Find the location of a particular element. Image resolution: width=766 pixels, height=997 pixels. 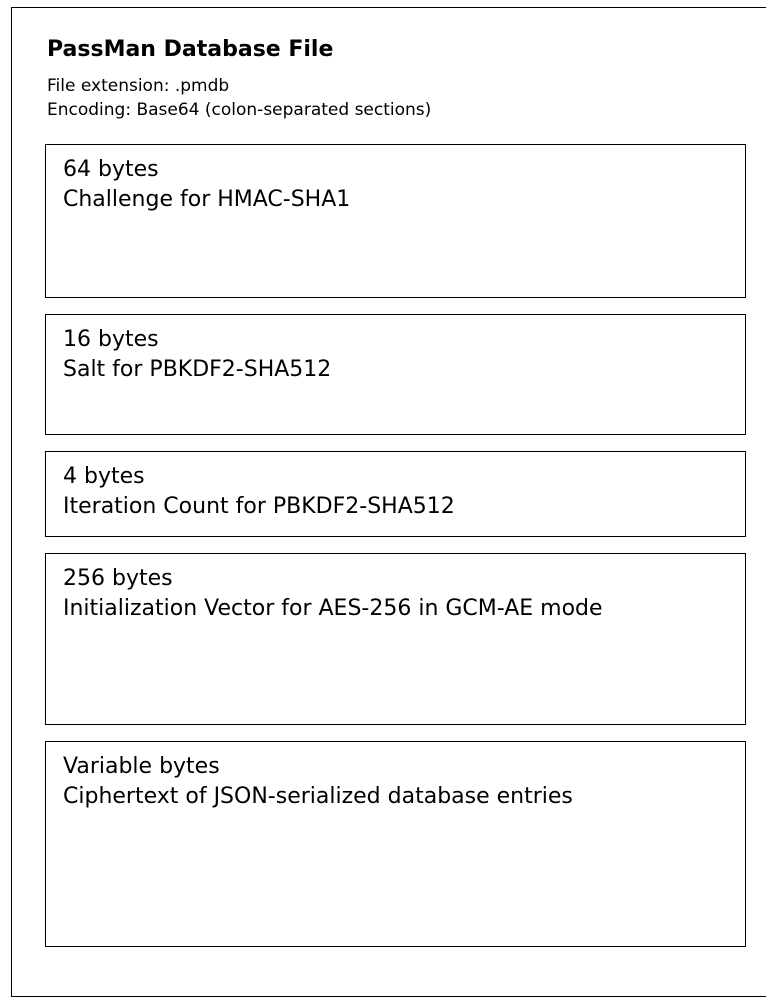

section-size: 4 bytes is located at coordinates (104, 476).